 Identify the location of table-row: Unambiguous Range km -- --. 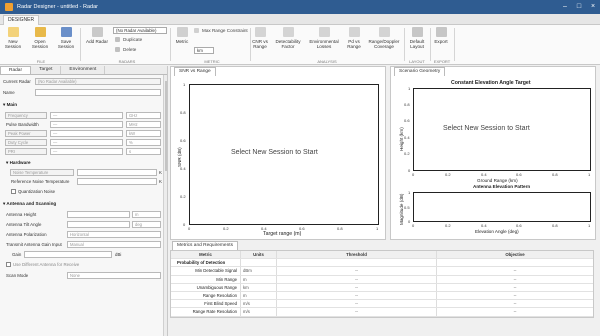
(382, 287).